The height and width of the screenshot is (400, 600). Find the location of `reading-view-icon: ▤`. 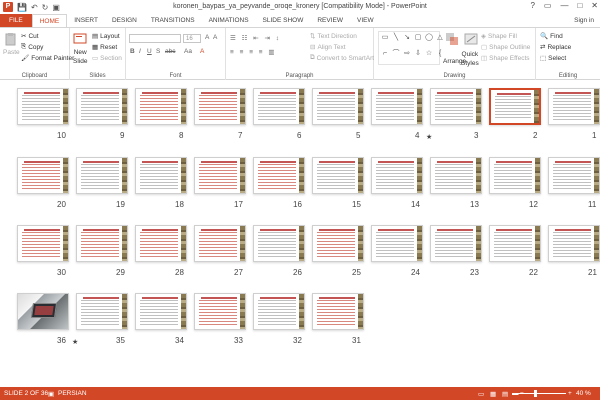

reading-view-icon: ▤ is located at coordinates (505, 394).